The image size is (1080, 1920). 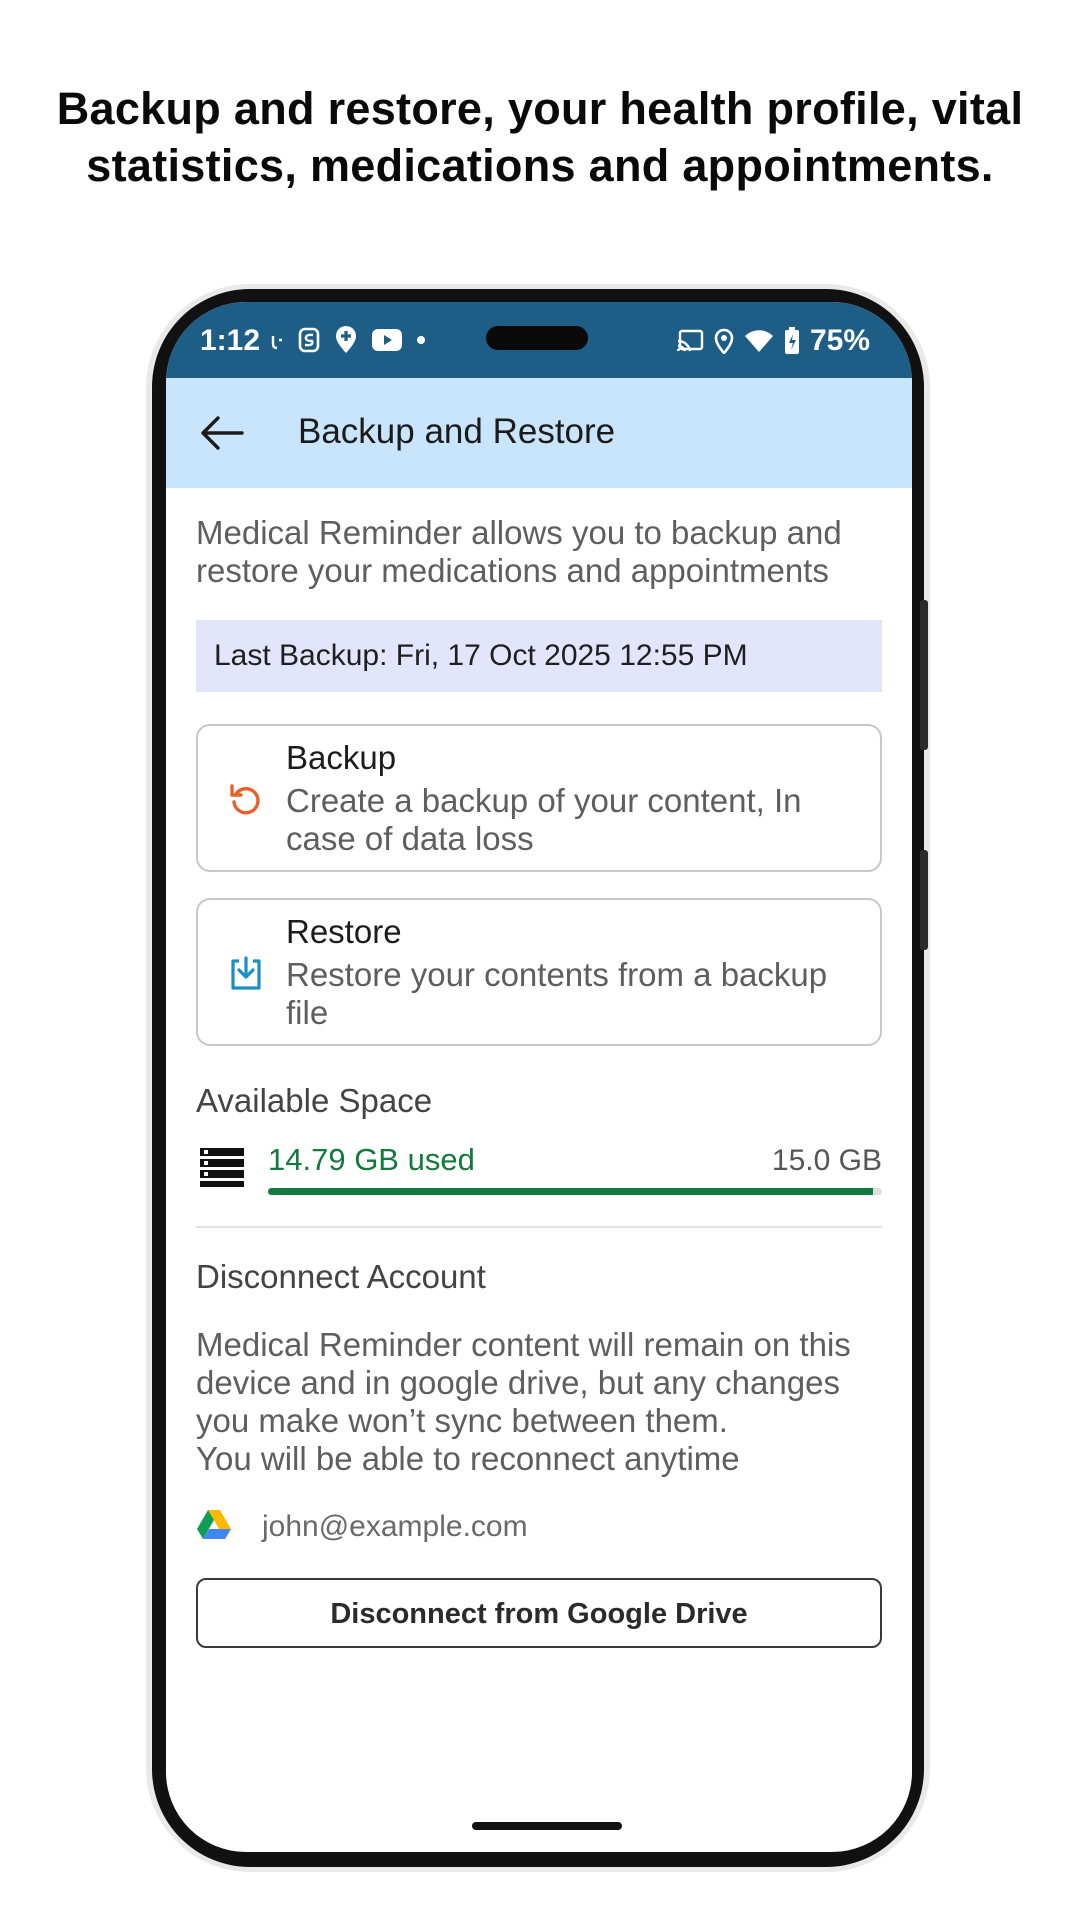 I want to click on front-camera, so click(x=537, y=338).